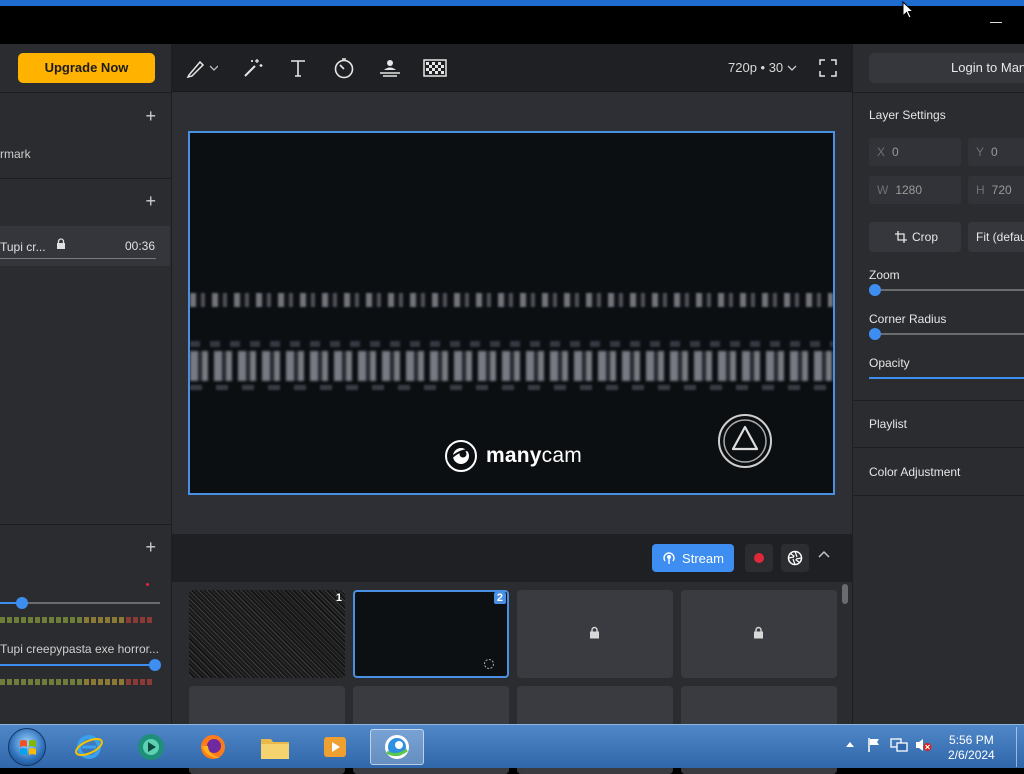 The height and width of the screenshot is (774, 1024). What do you see at coordinates (828, 68) in the screenshot?
I see `fullscreen-icon` at bounding box center [828, 68].